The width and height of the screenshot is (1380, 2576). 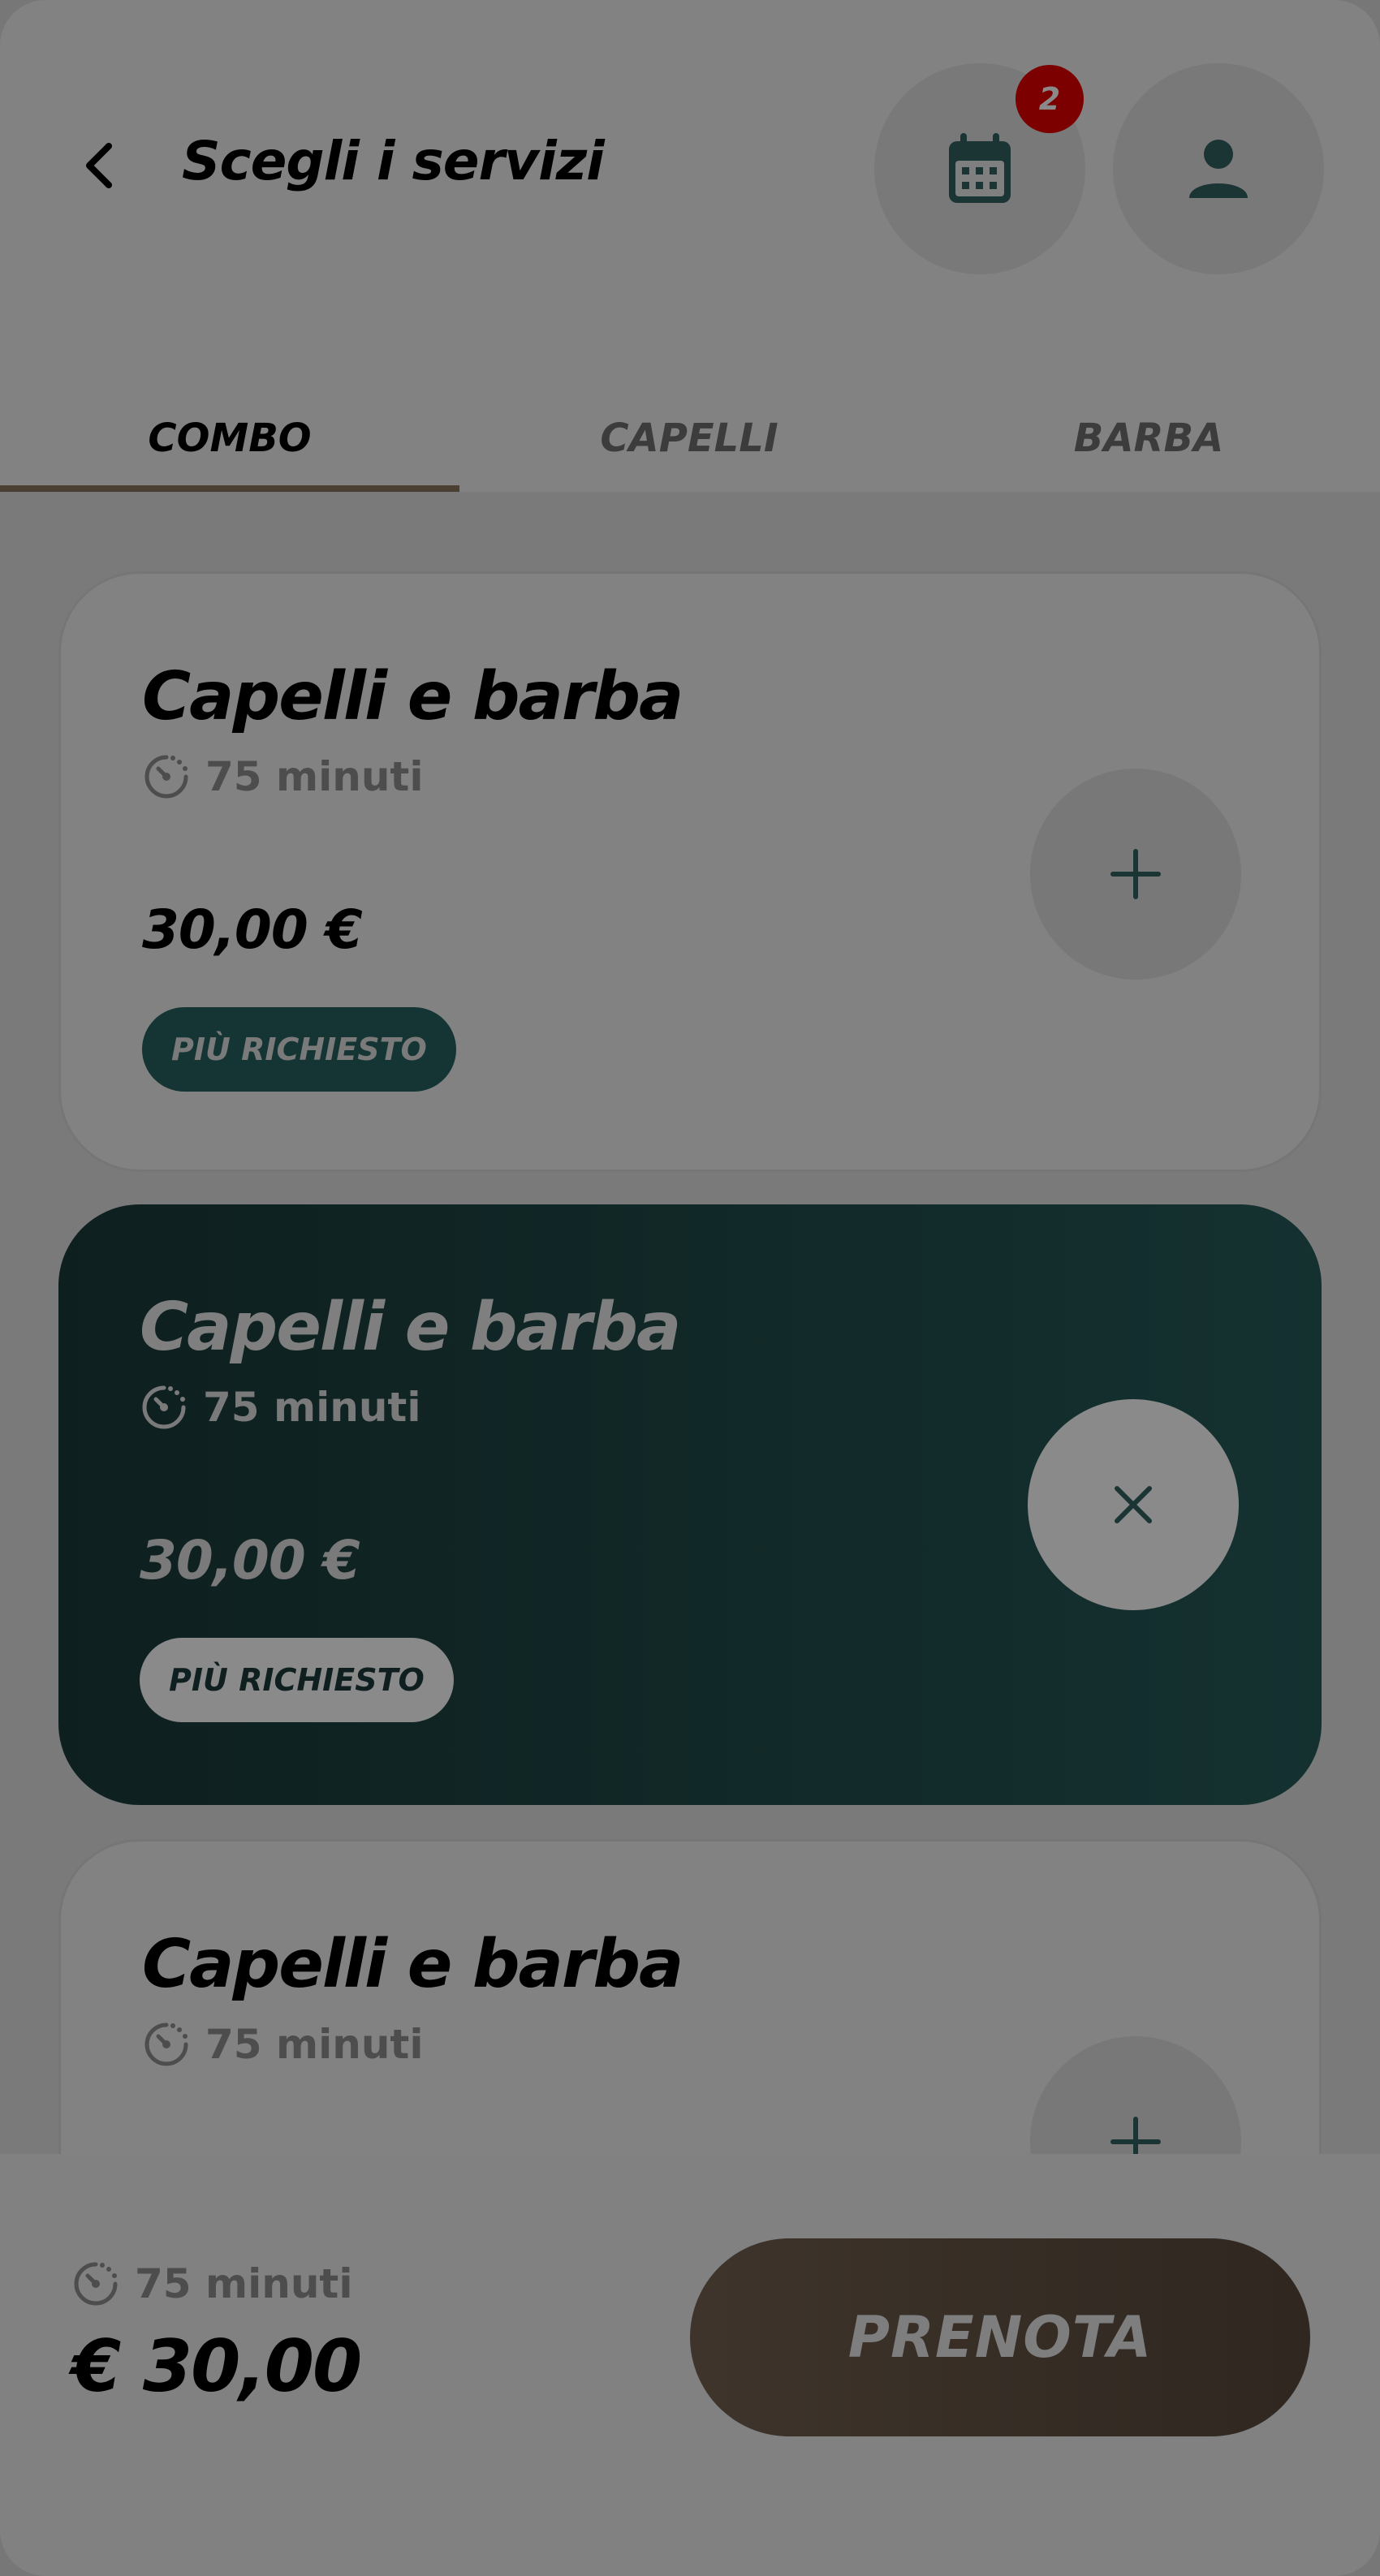 I want to click on calendar-icon, so click(x=980, y=168).